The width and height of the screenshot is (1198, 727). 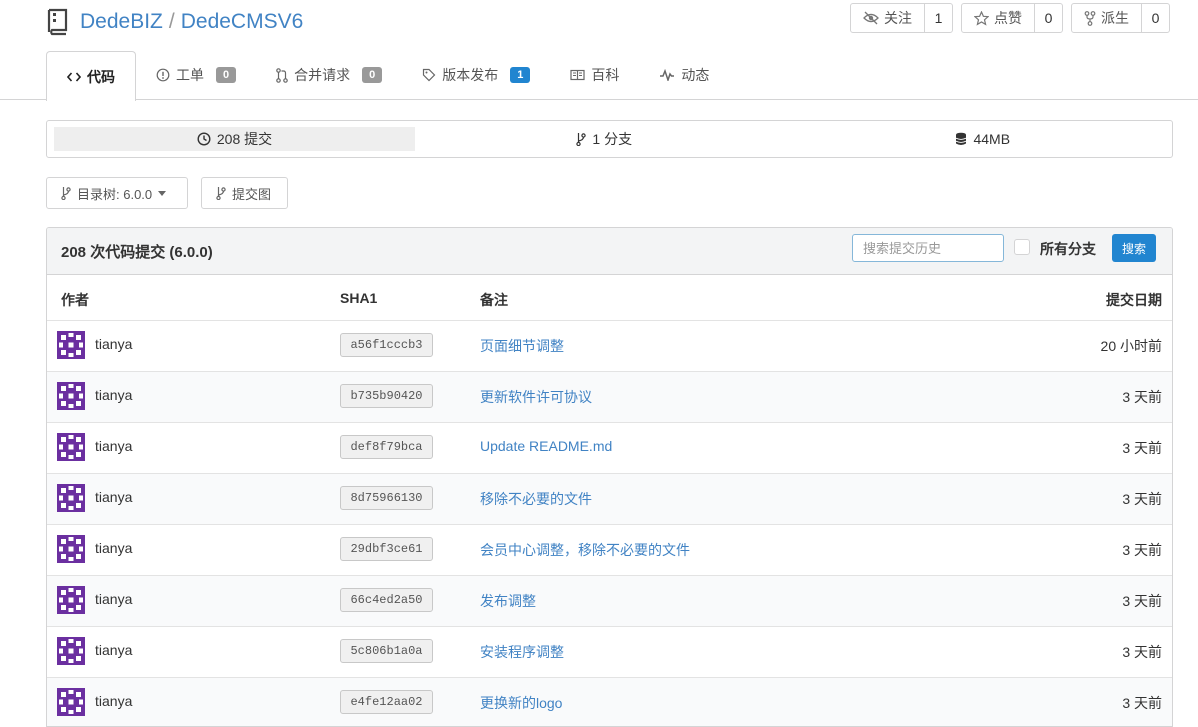 What do you see at coordinates (522, 652) in the screenshot?
I see `commit-message-link: 安装程序调整` at bounding box center [522, 652].